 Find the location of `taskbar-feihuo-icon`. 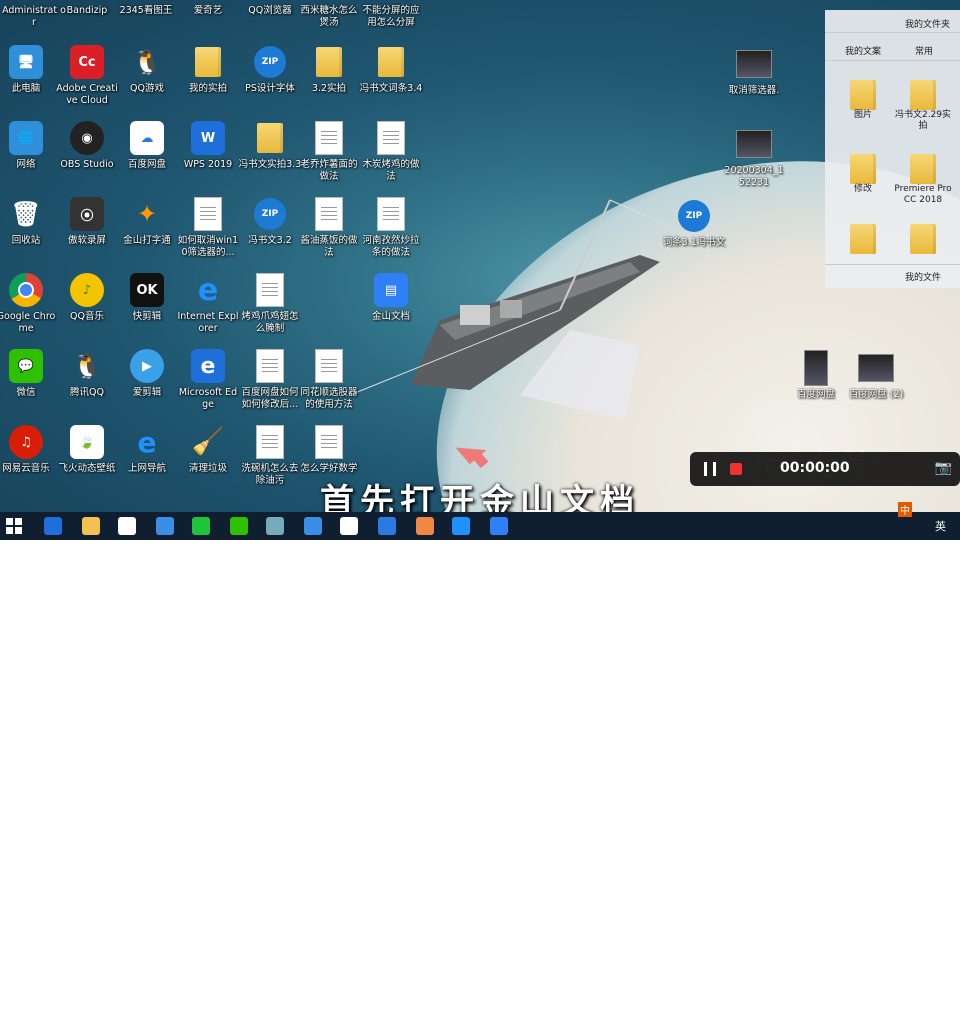

taskbar-feihuo-icon is located at coordinates (425, 526).